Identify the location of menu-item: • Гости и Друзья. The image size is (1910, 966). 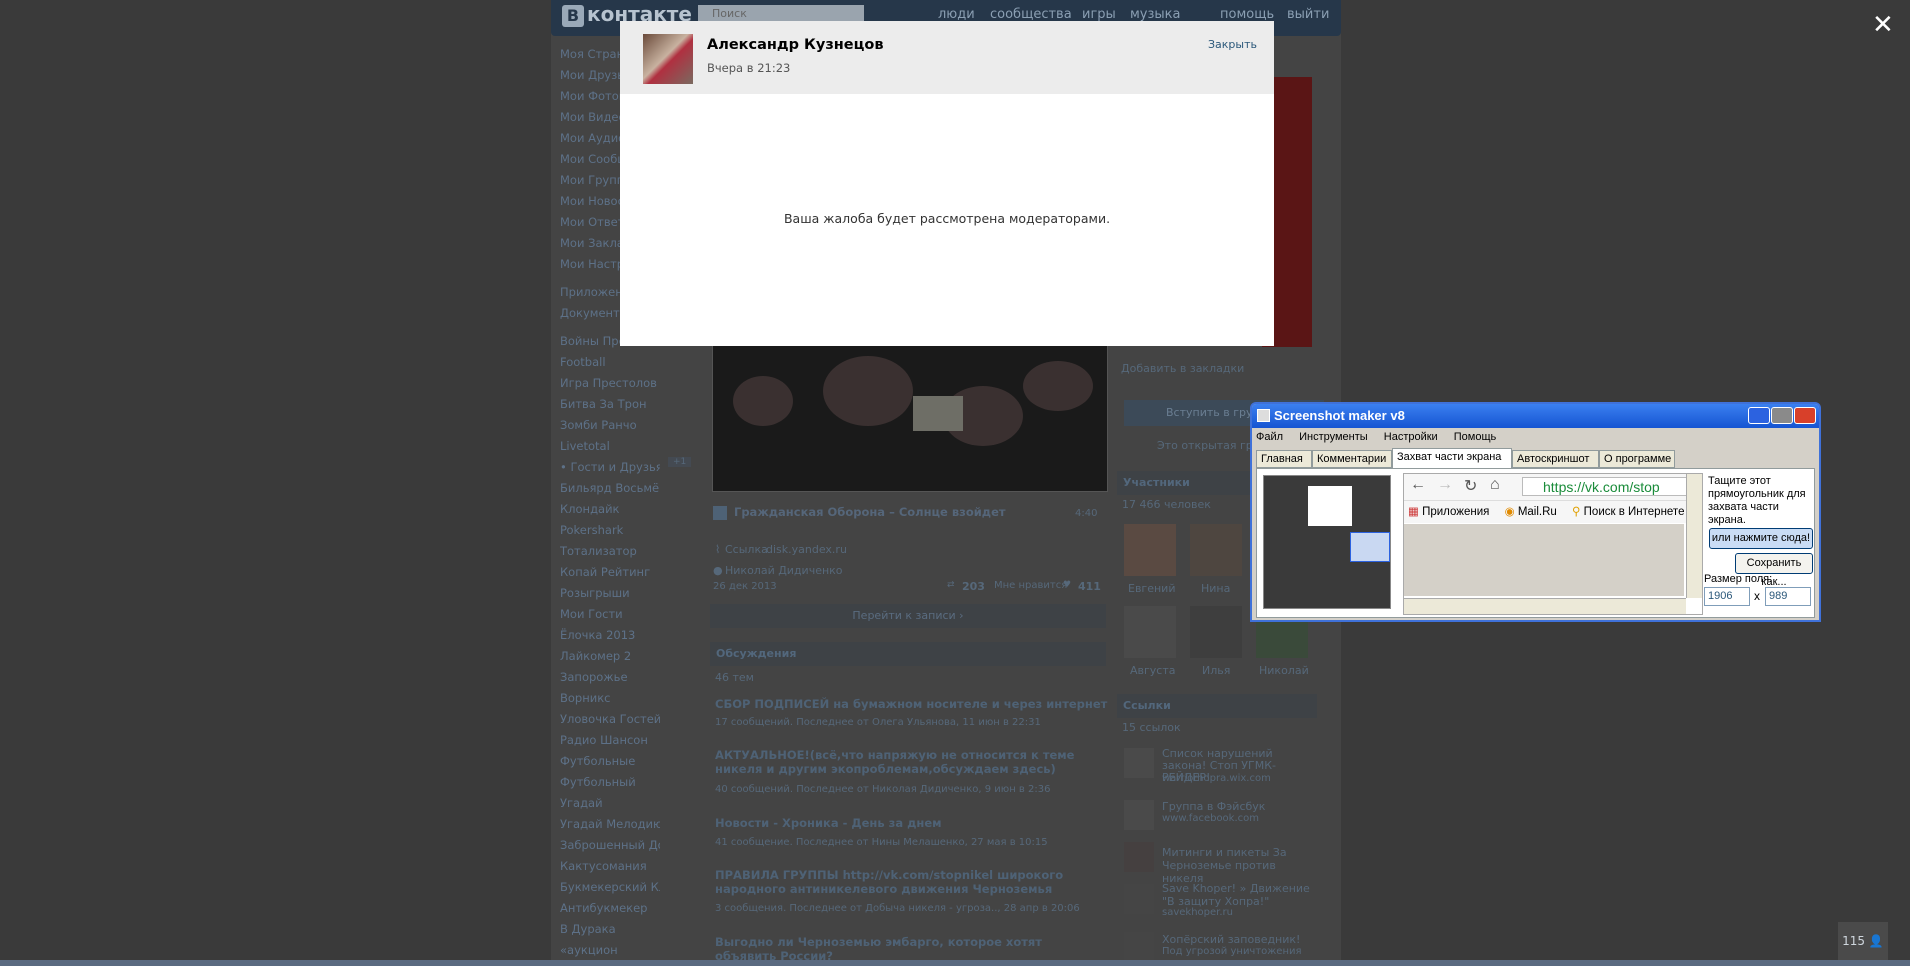
(610, 467).